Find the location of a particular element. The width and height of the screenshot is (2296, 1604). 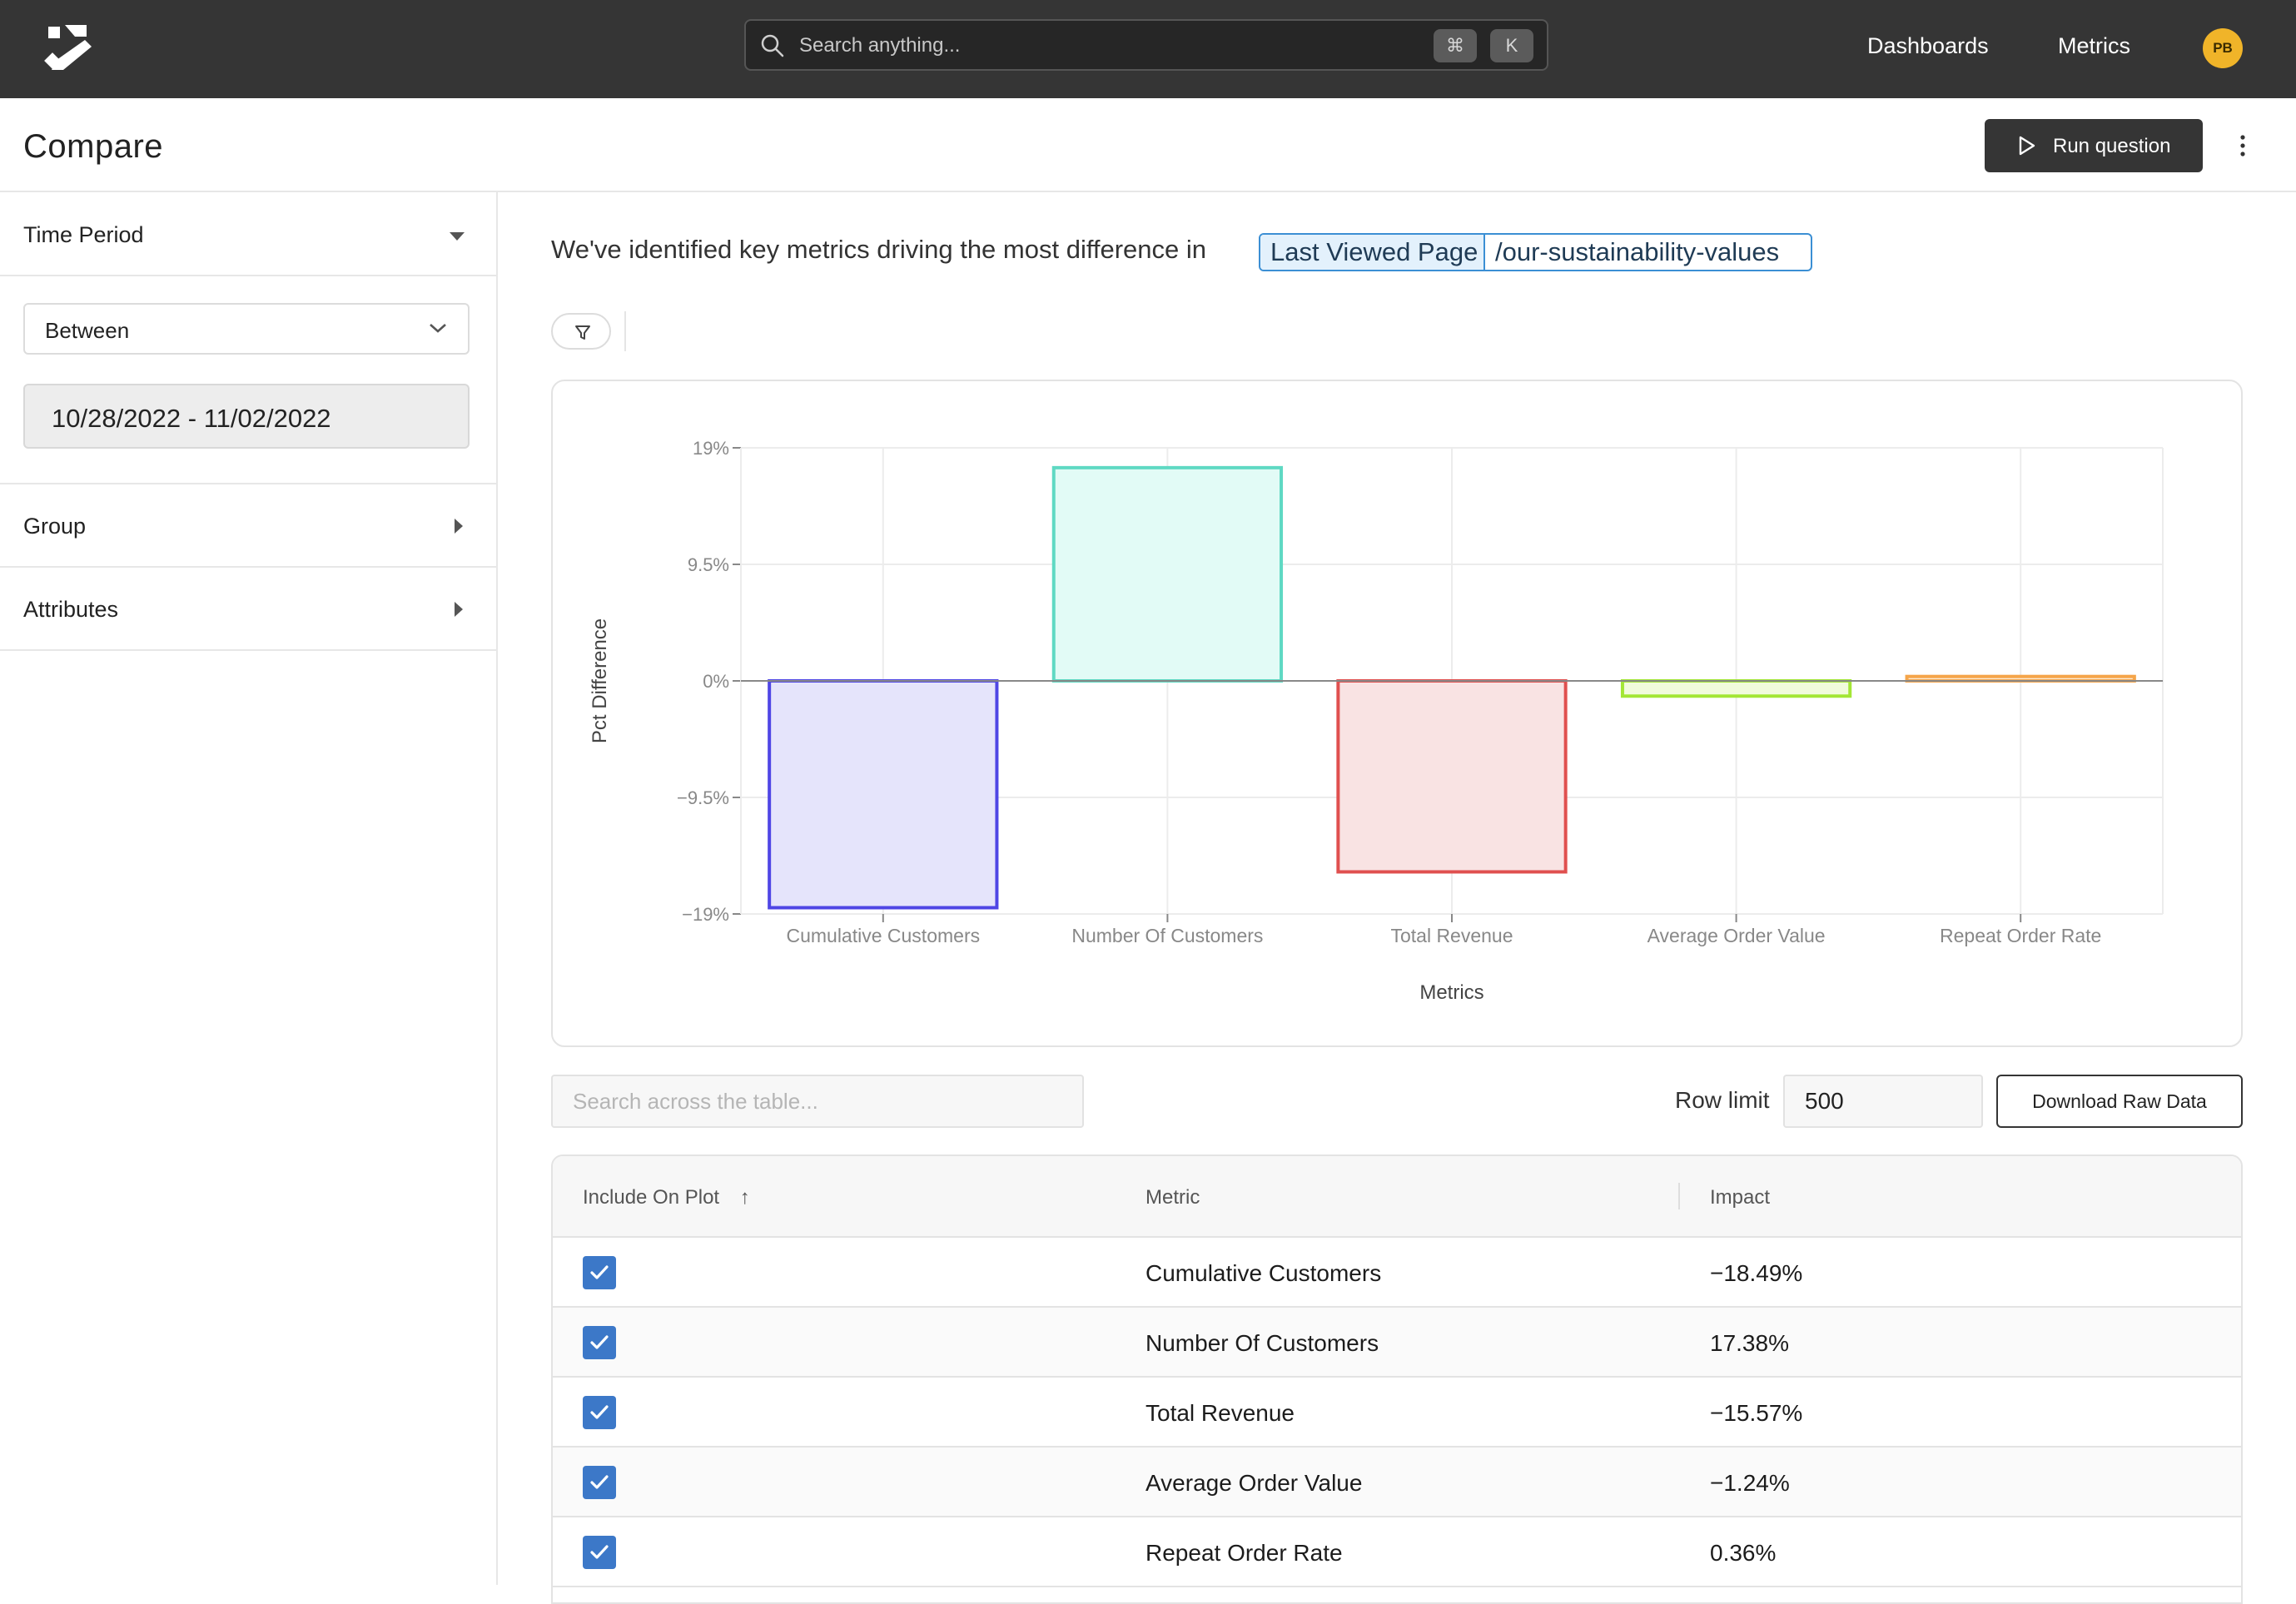

table-row: Average Order Value −1.24% is located at coordinates (1397, 1482).